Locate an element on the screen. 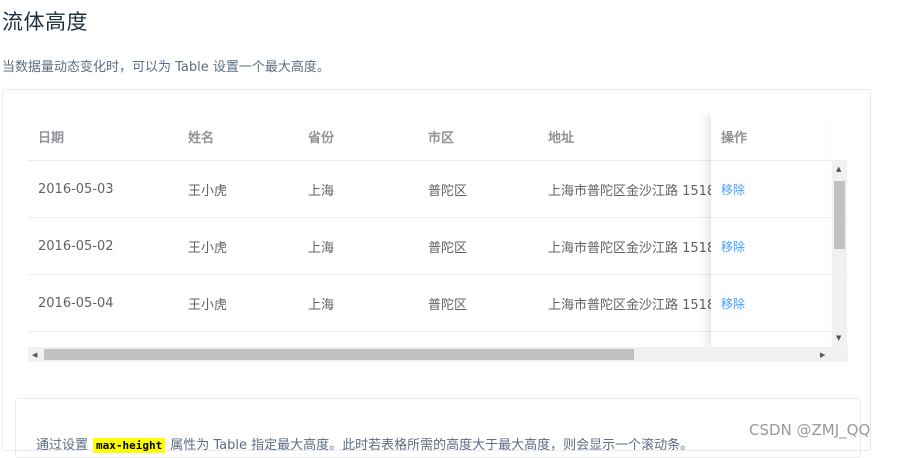 The width and height of the screenshot is (907, 458). watermark: CSDN @ZMJ_QQ is located at coordinates (810, 430).